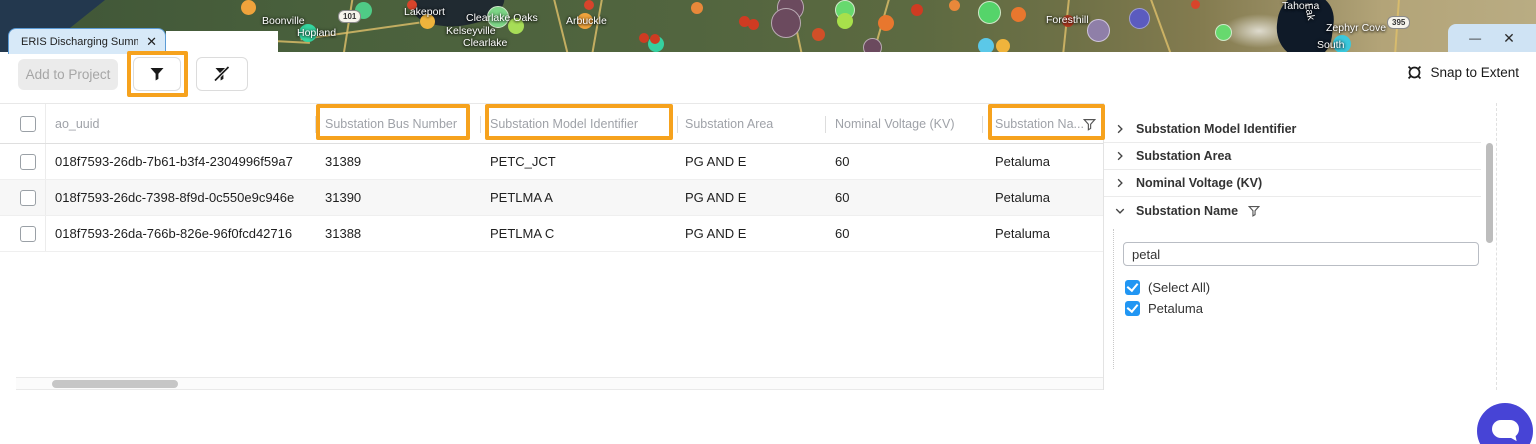 This screenshot has width=1536, height=444. I want to click on map-place-label: Clearlake, so click(485, 43).